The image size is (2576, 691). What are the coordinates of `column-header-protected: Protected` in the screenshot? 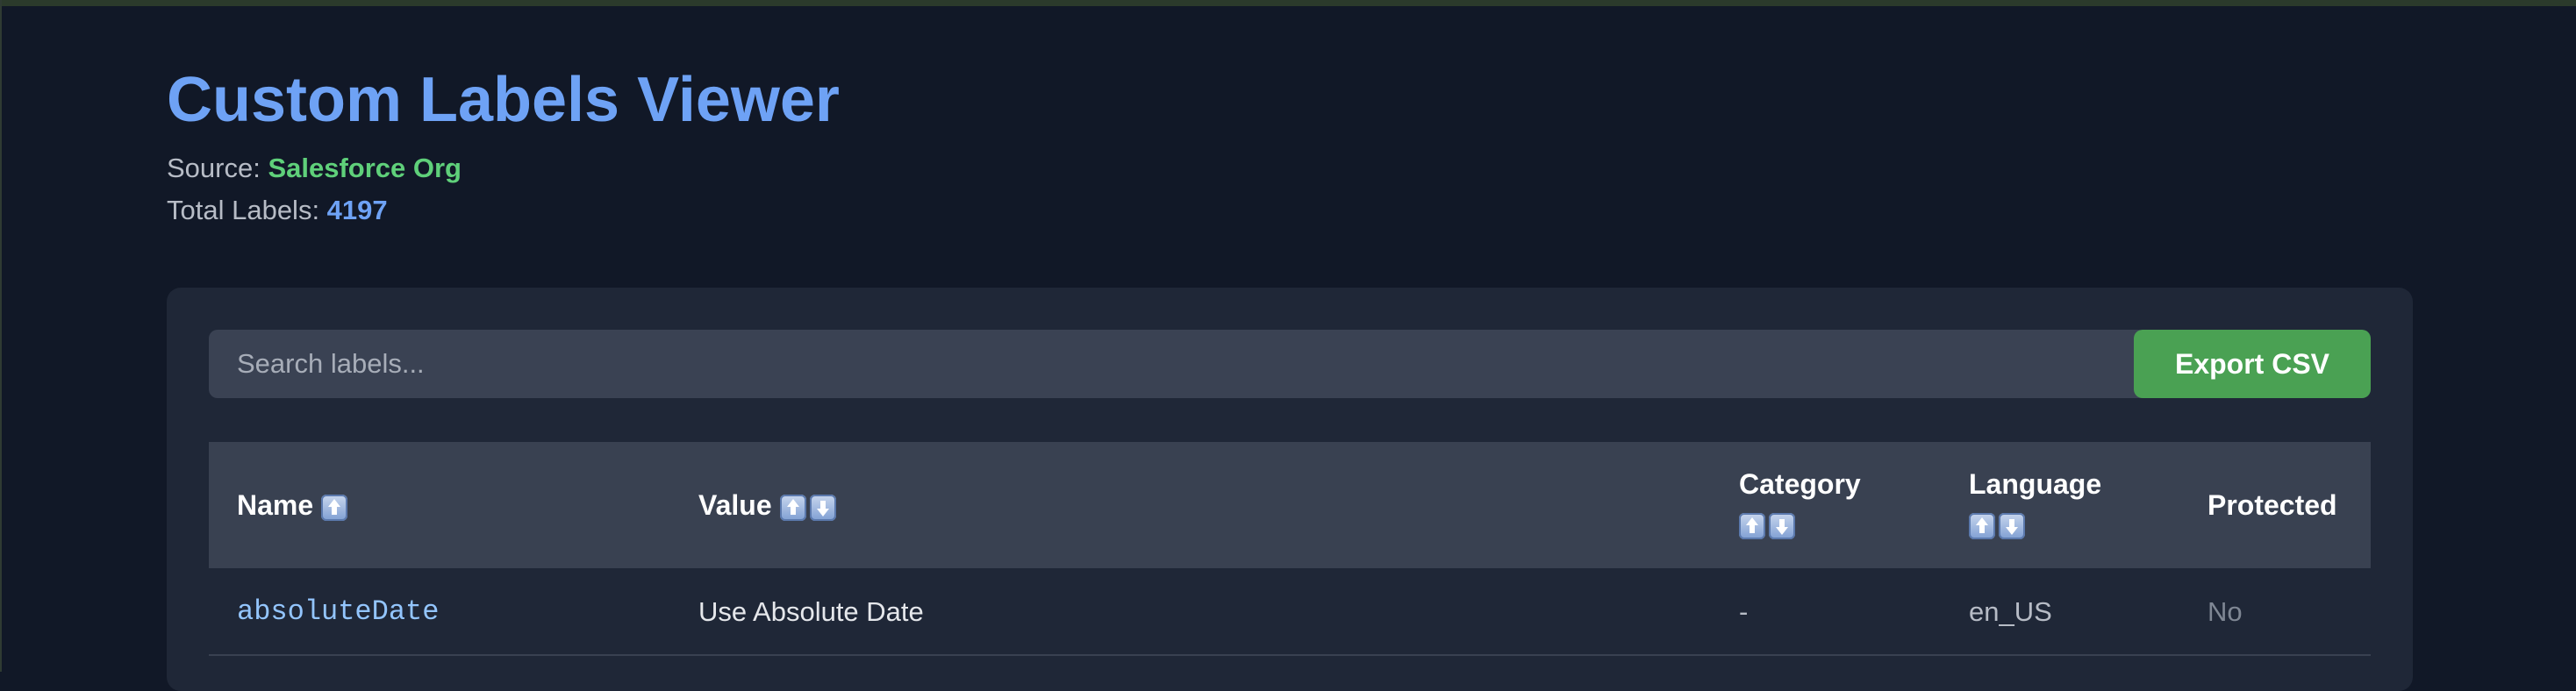 It's located at (2272, 505).